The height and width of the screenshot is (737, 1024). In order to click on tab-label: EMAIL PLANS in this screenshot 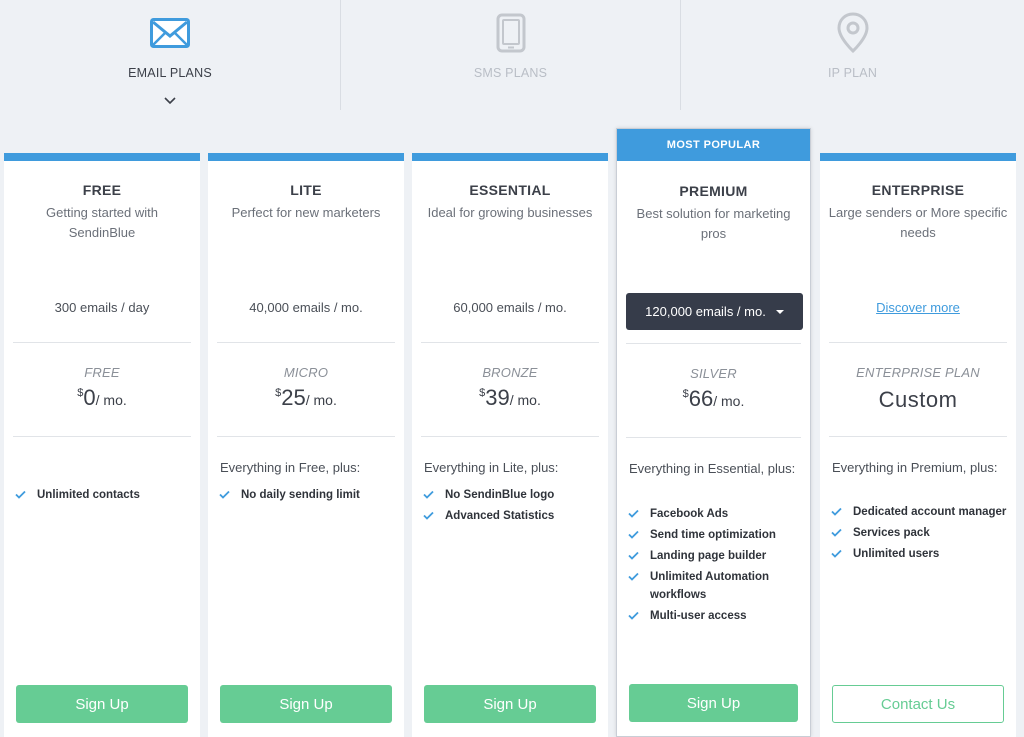, I will do `click(170, 73)`.